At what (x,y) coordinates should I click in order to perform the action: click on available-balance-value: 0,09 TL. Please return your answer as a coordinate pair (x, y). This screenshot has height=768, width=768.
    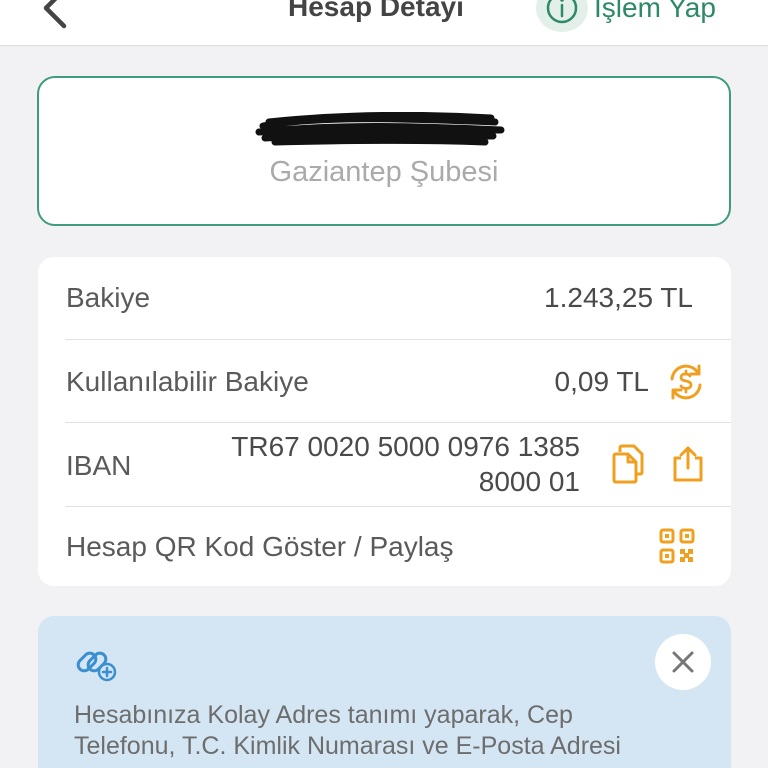
    Looking at the image, I should click on (601, 381).